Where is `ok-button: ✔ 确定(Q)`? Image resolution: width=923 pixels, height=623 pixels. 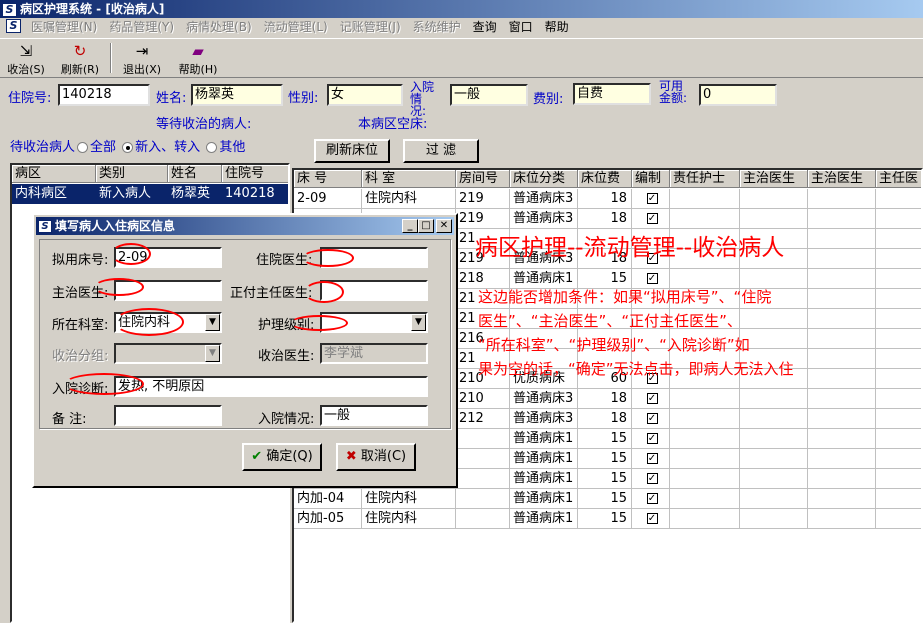 ok-button: ✔ 确定(Q) is located at coordinates (282, 457).